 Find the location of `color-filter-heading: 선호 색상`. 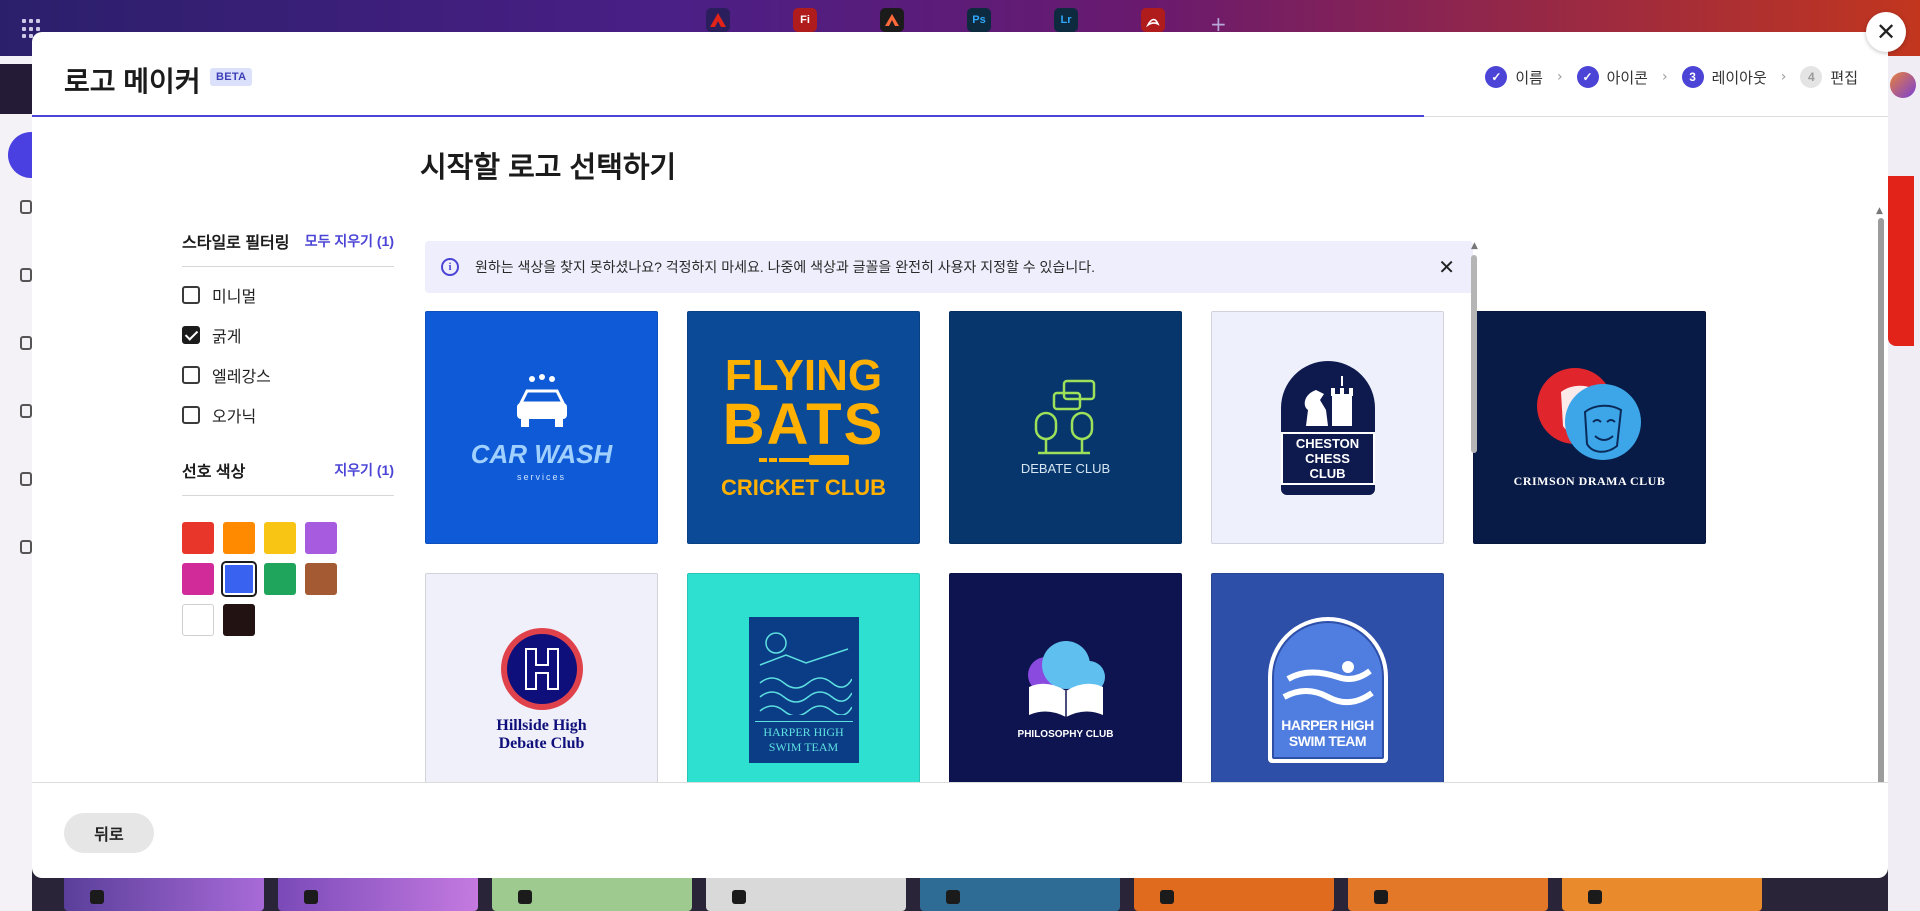

color-filter-heading: 선호 색상 is located at coordinates (214, 472).